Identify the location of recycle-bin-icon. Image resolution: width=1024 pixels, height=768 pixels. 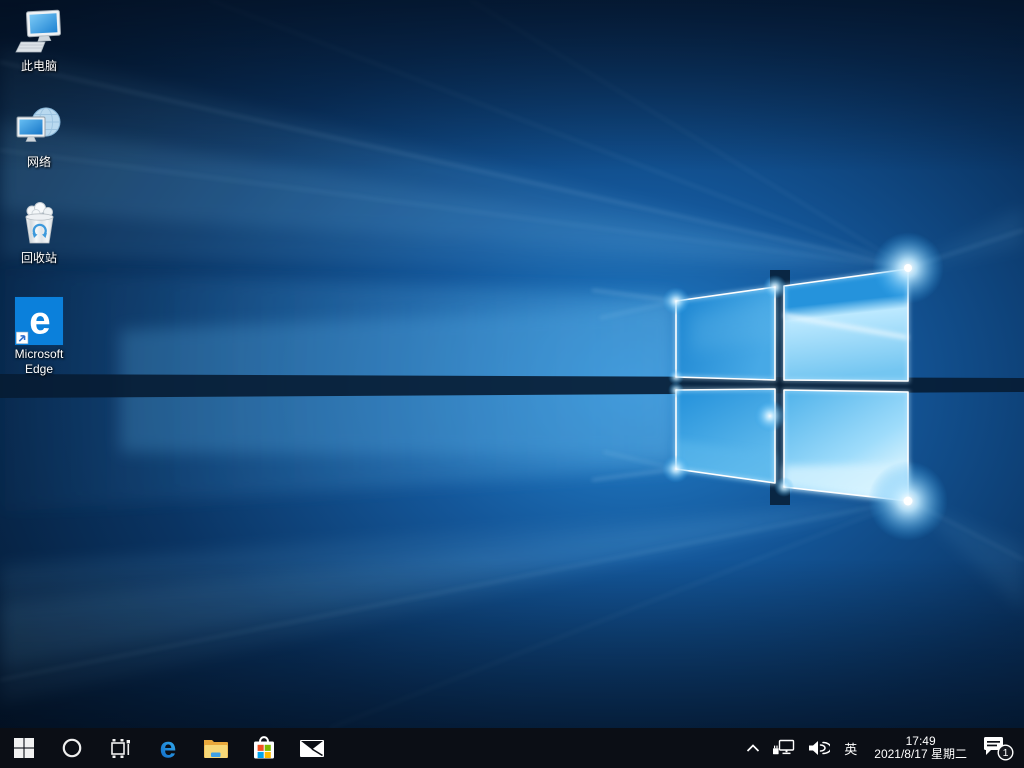
(39, 225).